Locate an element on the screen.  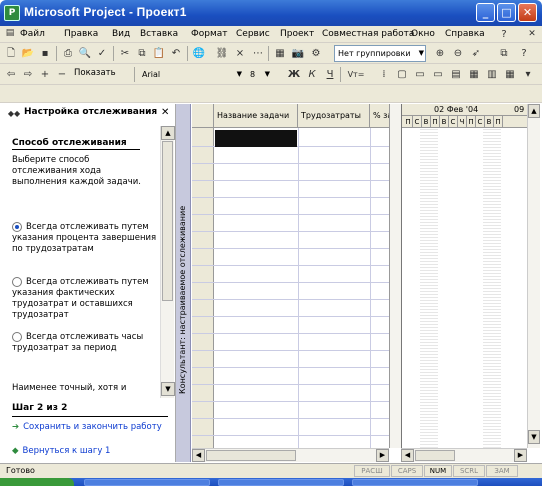
bold-button: Ж is located at coordinates (294, 74).